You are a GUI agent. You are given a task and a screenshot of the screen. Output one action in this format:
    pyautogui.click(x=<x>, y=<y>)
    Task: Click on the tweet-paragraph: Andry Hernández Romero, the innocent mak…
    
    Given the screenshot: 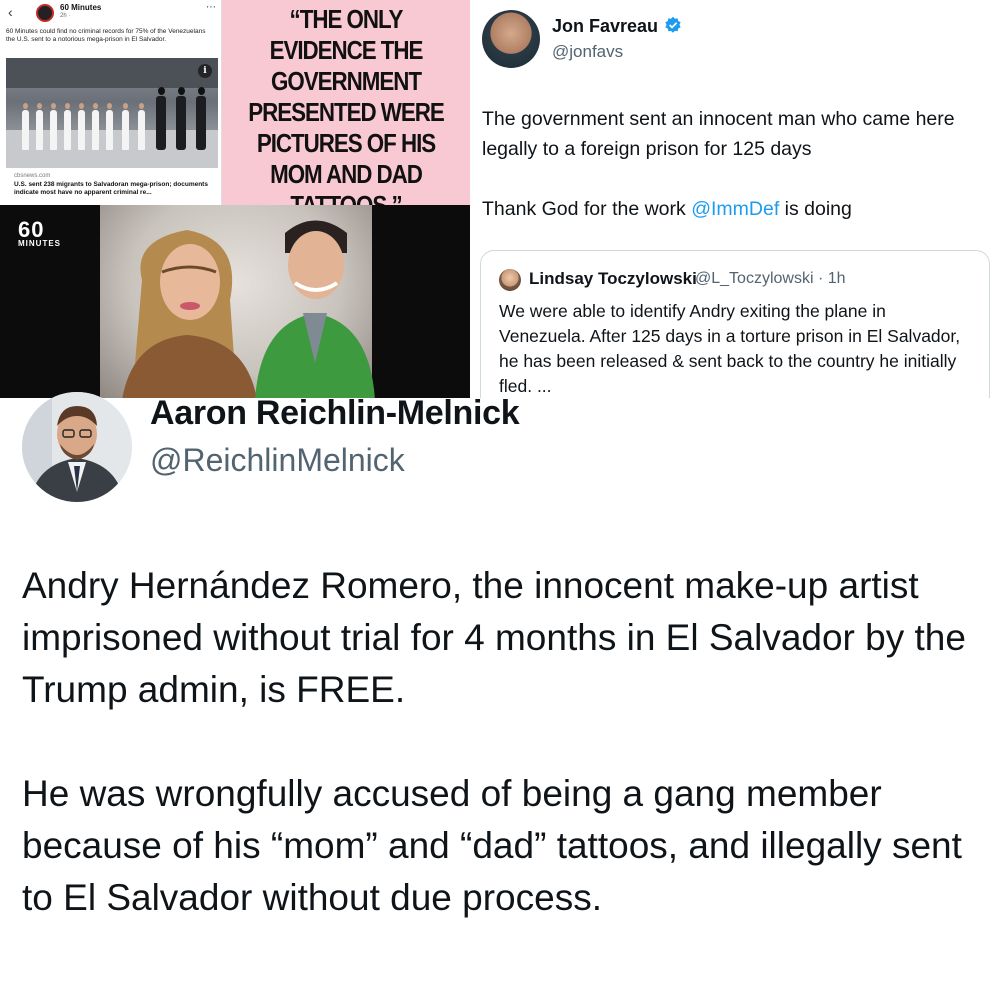 What is the action you would take?
    pyautogui.click(x=494, y=637)
    